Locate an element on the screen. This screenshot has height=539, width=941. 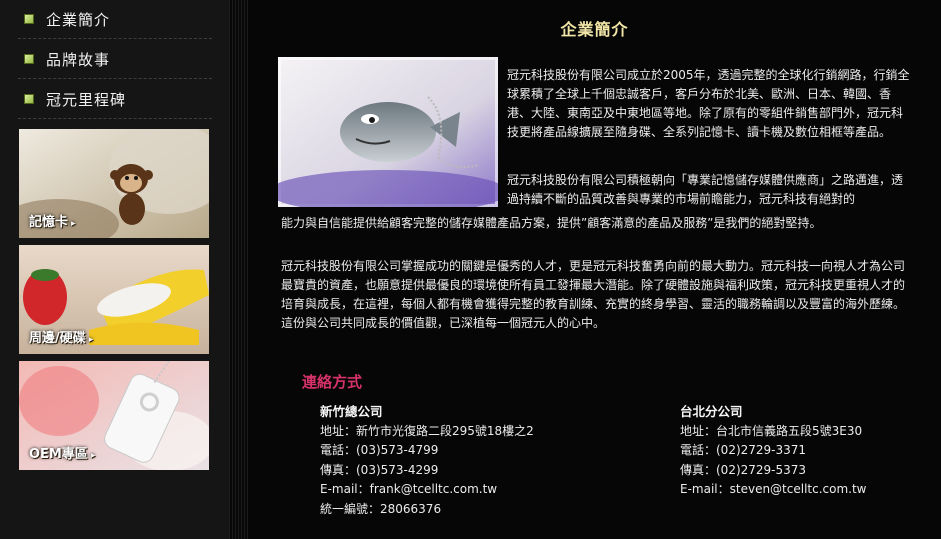
hq-email: E-mail：frank@tcelltc.com.tw is located at coordinates (427, 490).